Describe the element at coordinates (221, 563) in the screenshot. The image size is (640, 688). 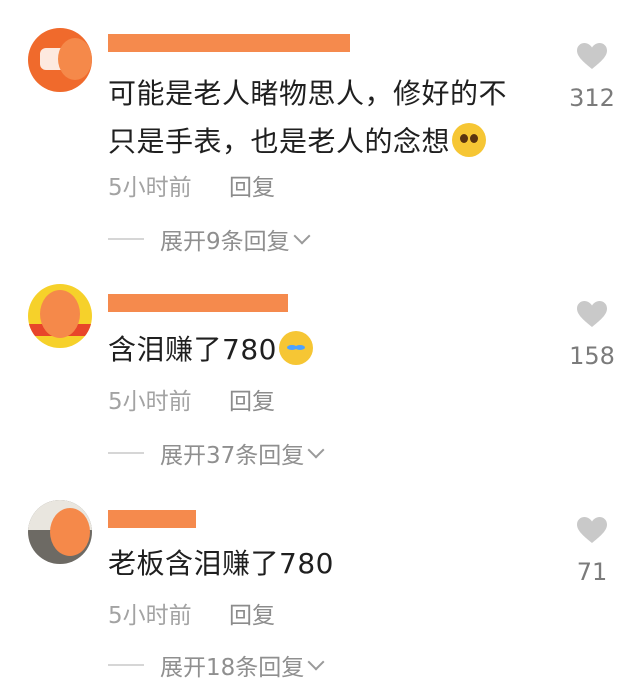
I see `comment-text: 老板含泪赚了780` at that location.